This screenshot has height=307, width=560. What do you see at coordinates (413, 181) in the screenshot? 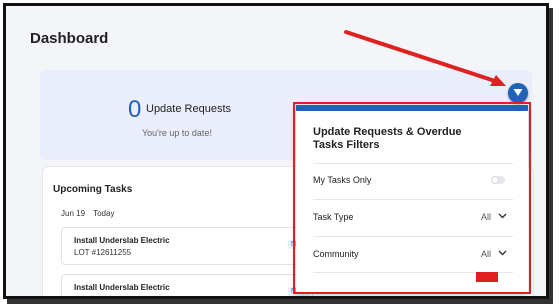
I see `my-tasks-only-toggle-row: My Tasks Only` at bounding box center [413, 181].